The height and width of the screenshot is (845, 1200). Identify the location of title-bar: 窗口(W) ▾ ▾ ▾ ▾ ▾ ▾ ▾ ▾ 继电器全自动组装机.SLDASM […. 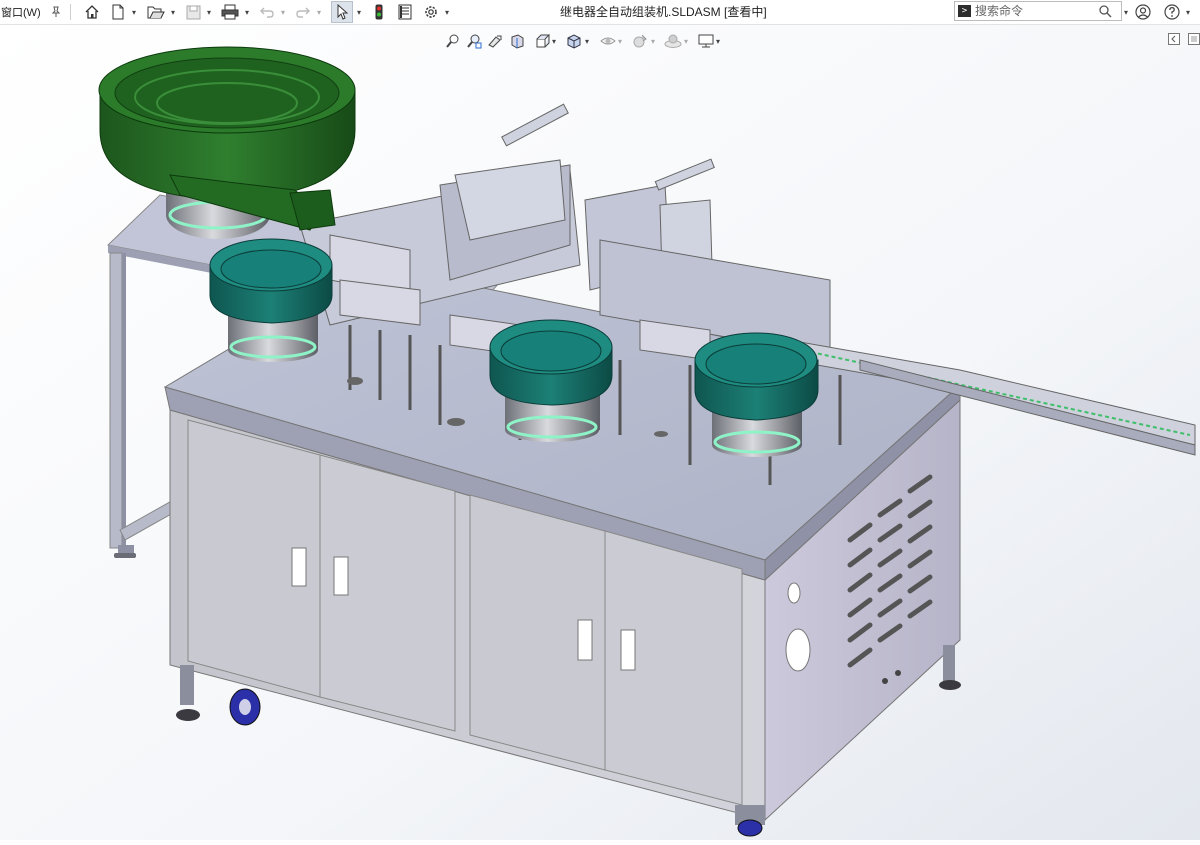
(600, 12).